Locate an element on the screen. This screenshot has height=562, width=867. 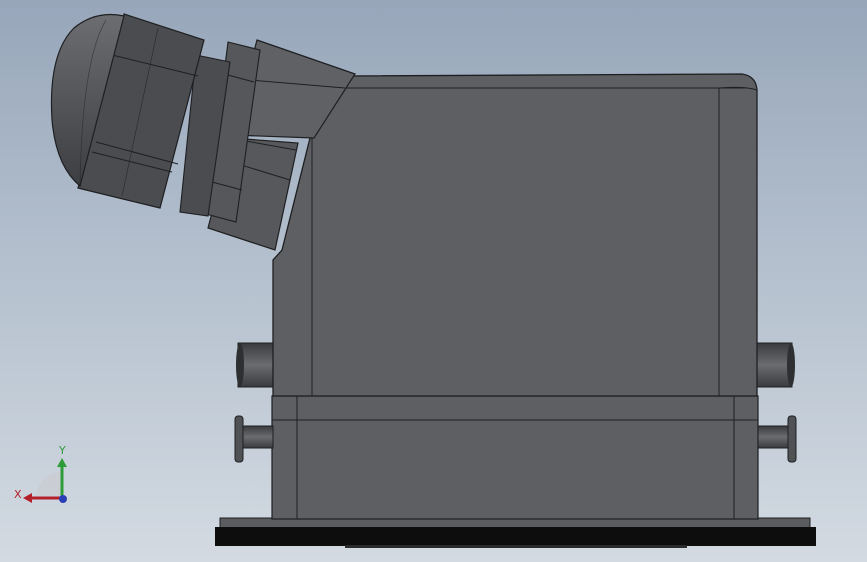
left-locking-pin-upper is located at coordinates (255, 365).